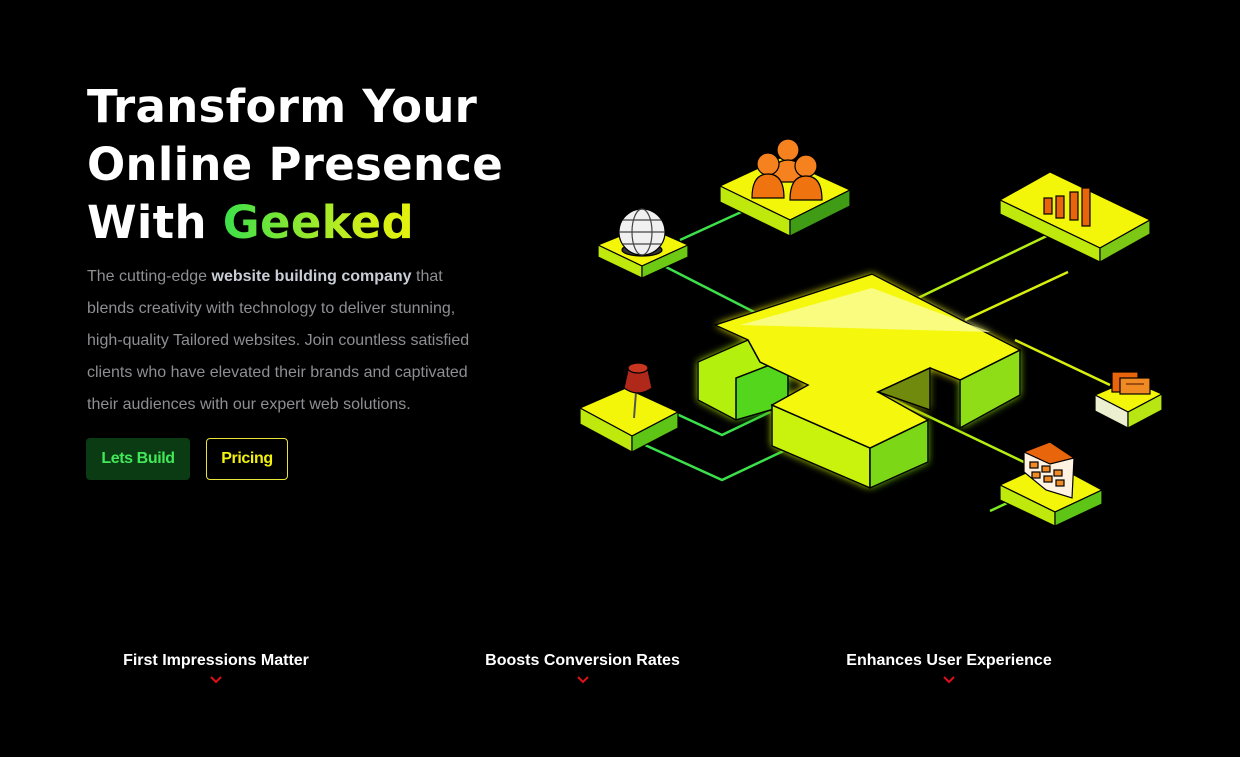 The width and height of the screenshot is (1240, 757). I want to click on pricing-button: Pricing, so click(247, 459).